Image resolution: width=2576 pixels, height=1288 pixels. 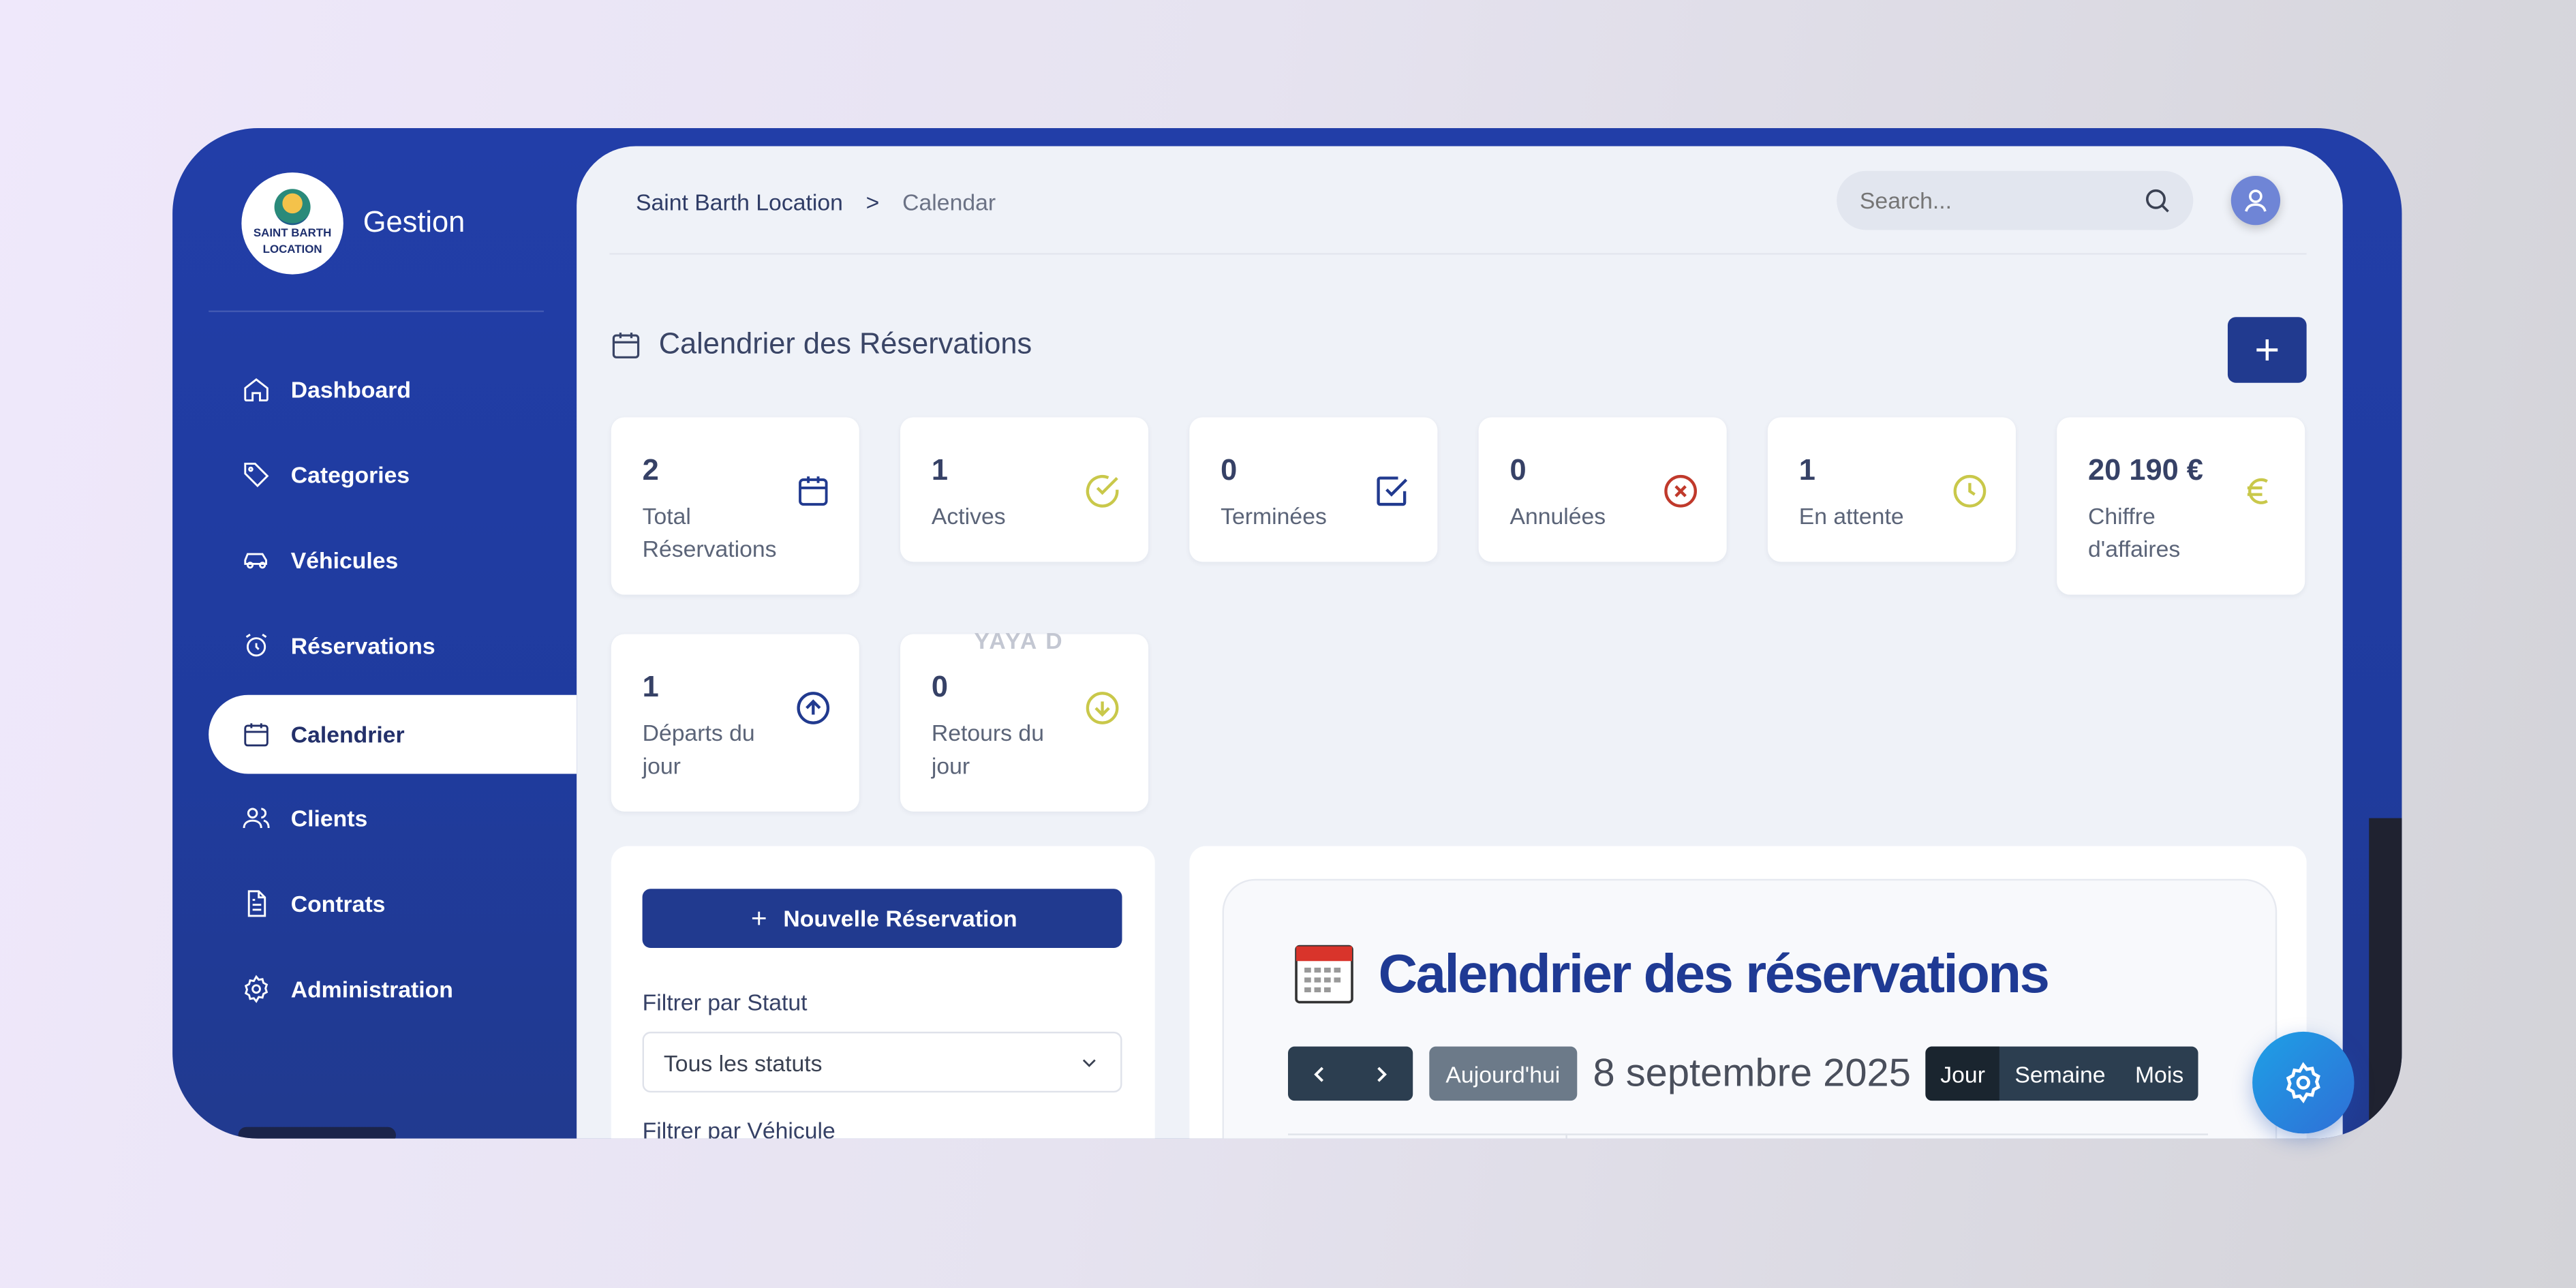 I want to click on brand-logo: SAINT BARTH LOCATION, so click(x=292, y=223).